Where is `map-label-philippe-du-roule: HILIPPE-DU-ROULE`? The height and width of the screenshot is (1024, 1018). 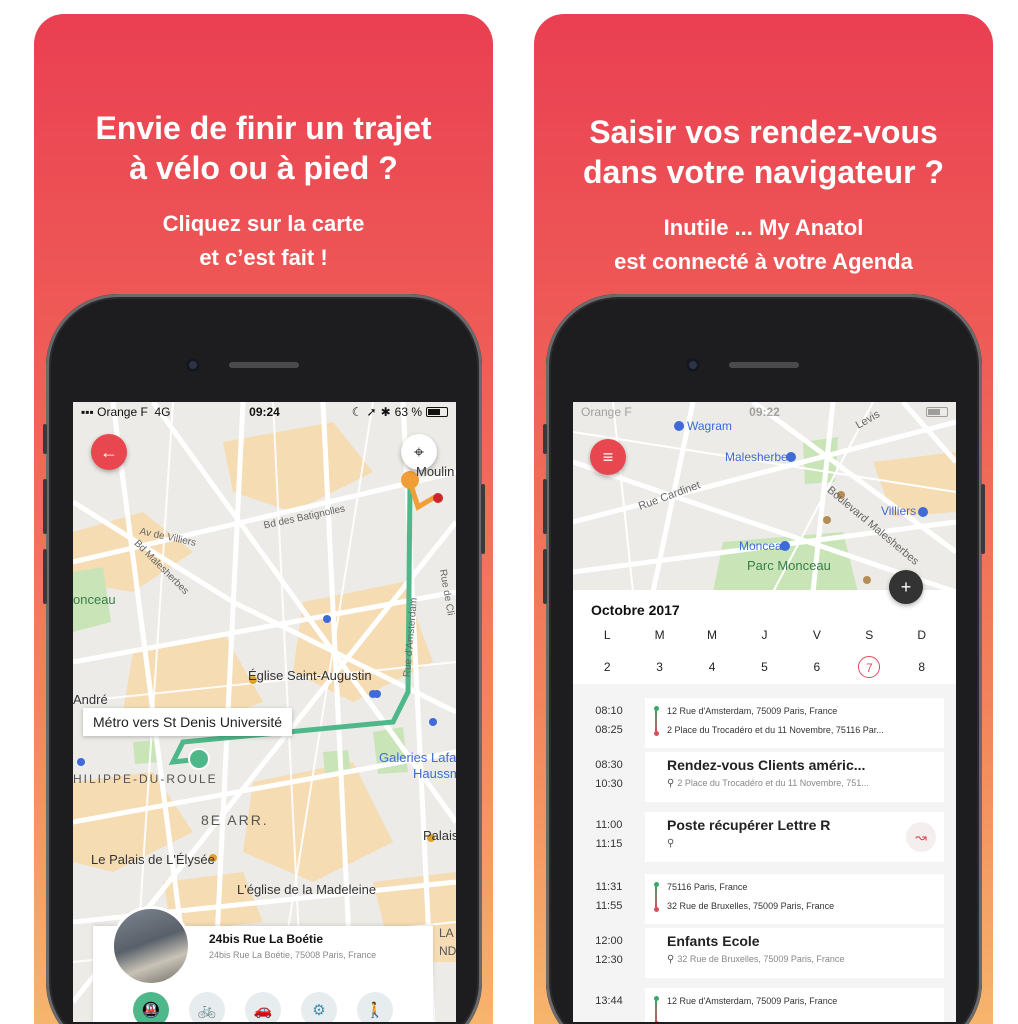 map-label-philippe-du-roule: HILIPPE-DU-ROULE is located at coordinates (145, 779).